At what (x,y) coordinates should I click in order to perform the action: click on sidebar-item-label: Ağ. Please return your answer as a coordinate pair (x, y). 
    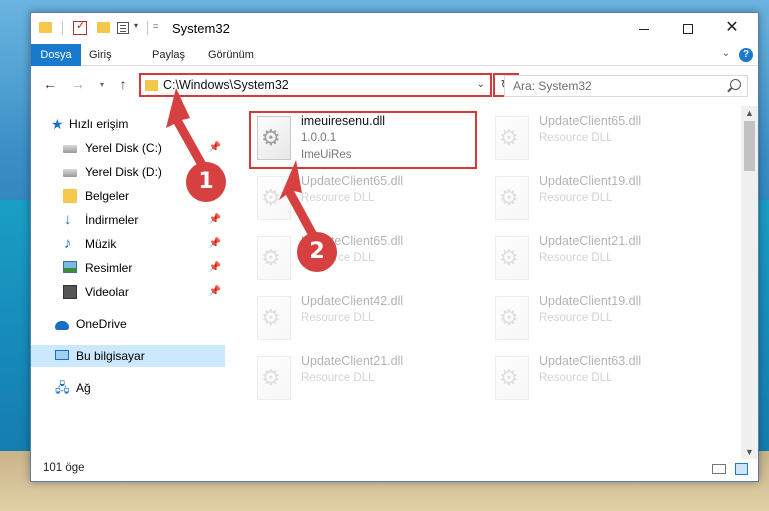
    Looking at the image, I should click on (83, 388).